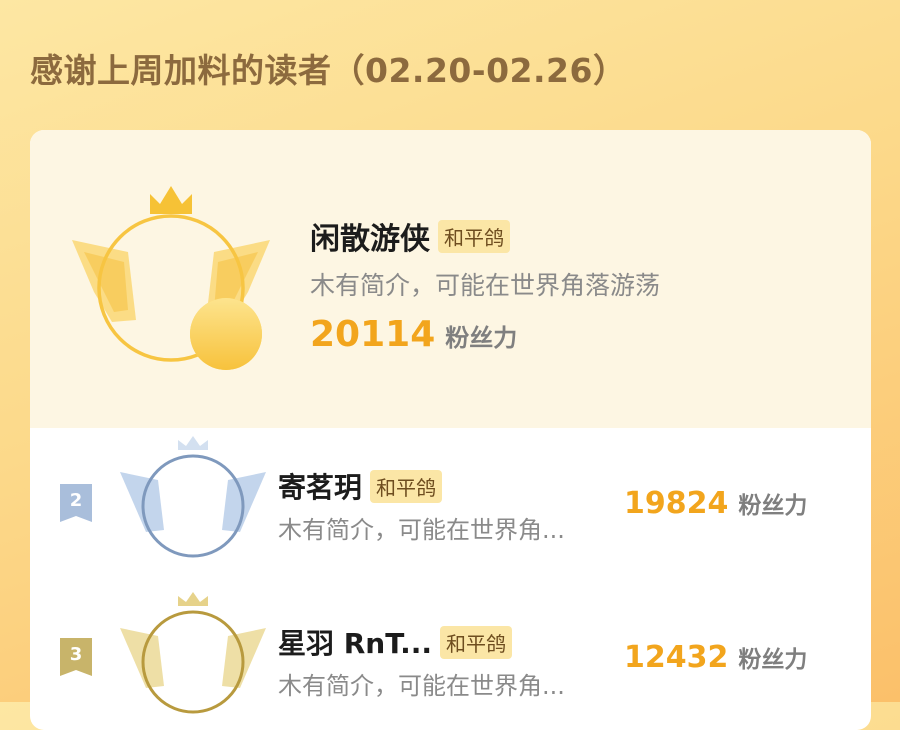 The width and height of the screenshot is (900, 730). I want to click on rank-badge-silver-icon: 2, so click(76, 503).